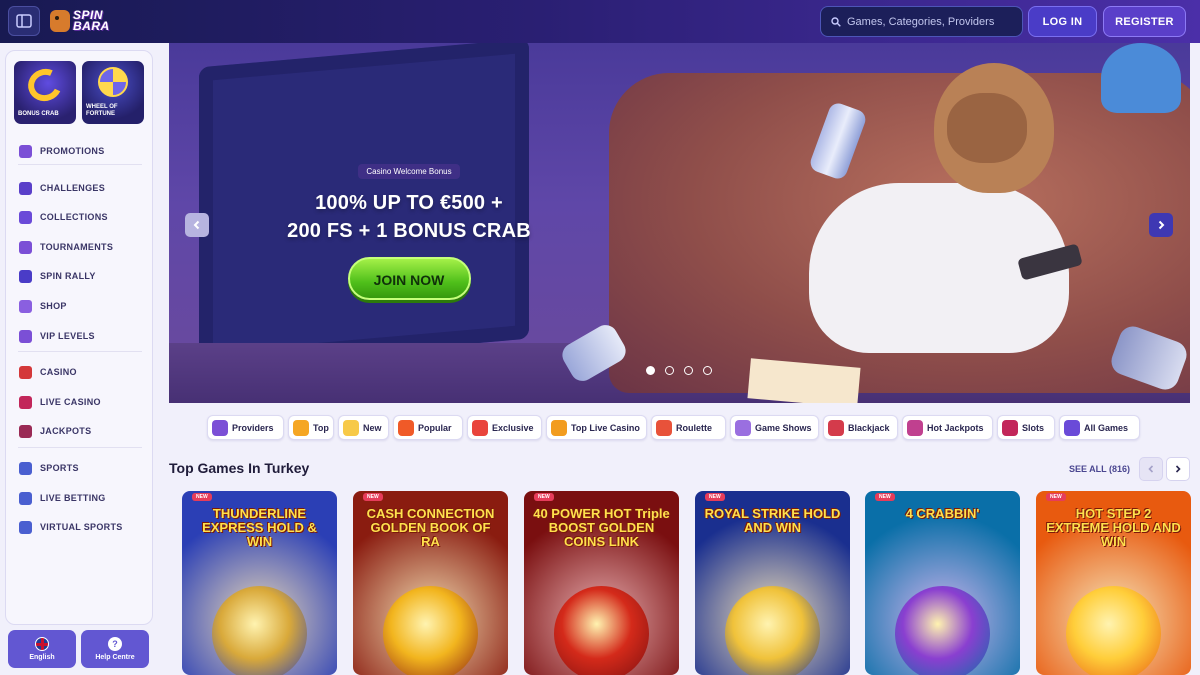 The image size is (1200, 675). Describe the element at coordinates (77, 247) in the screenshot. I see `sidebar-item-label: TOURNAMENTS` at that location.